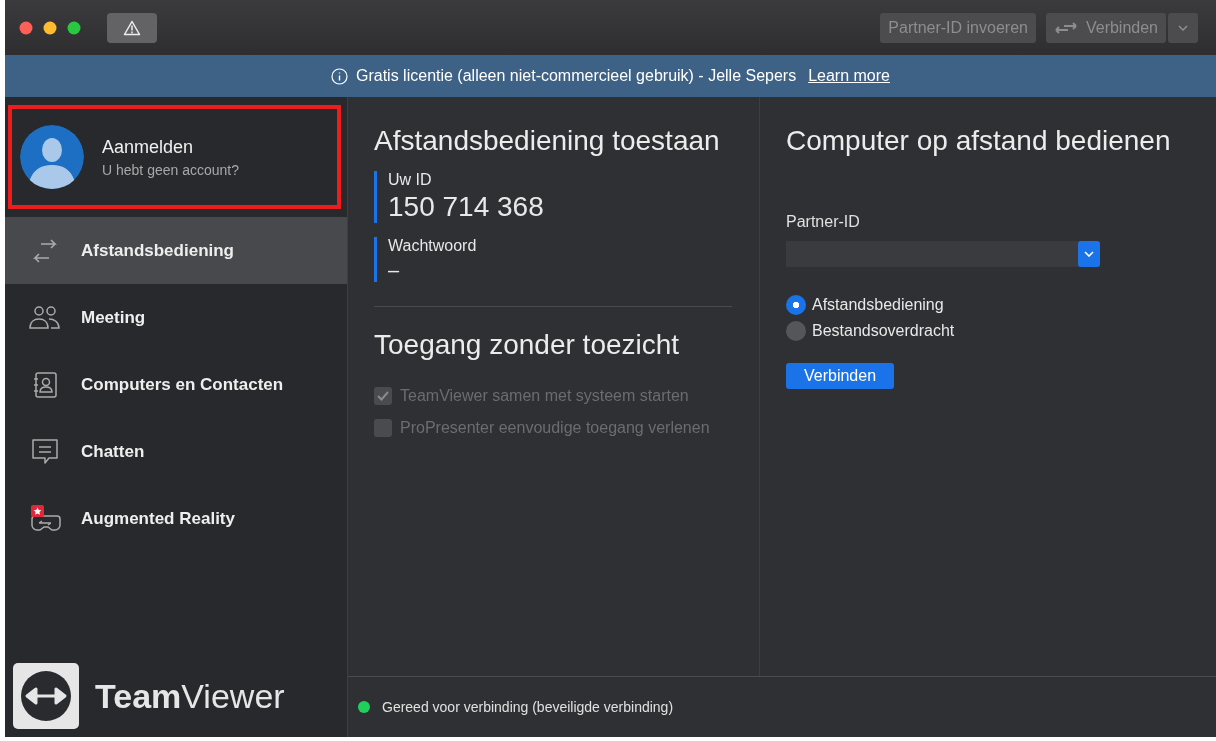  Describe the element at coordinates (883, 331) in the screenshot. I see `radio-label: Bestandsoverdracht` at that location.